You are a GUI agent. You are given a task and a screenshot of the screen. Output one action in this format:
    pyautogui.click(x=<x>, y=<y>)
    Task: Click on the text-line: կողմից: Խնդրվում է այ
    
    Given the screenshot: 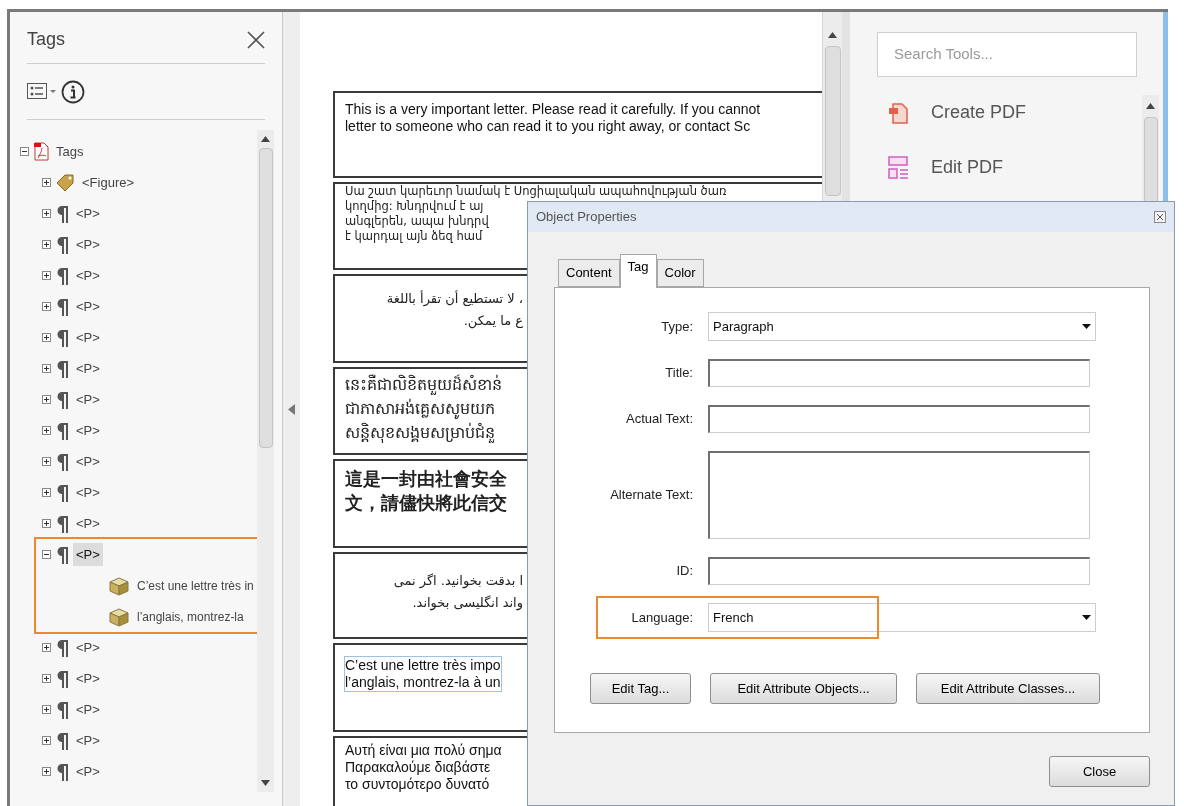 What is the action you would take?
    pyautogui.click(x=414, y=206)
    